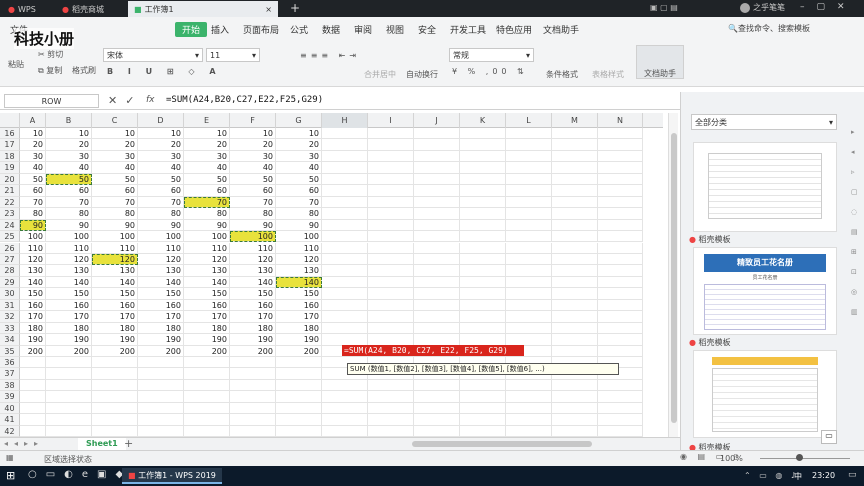 The height and width of the screenshot is (486, 864). I want to click on row-header: 37, so click(10, 374).